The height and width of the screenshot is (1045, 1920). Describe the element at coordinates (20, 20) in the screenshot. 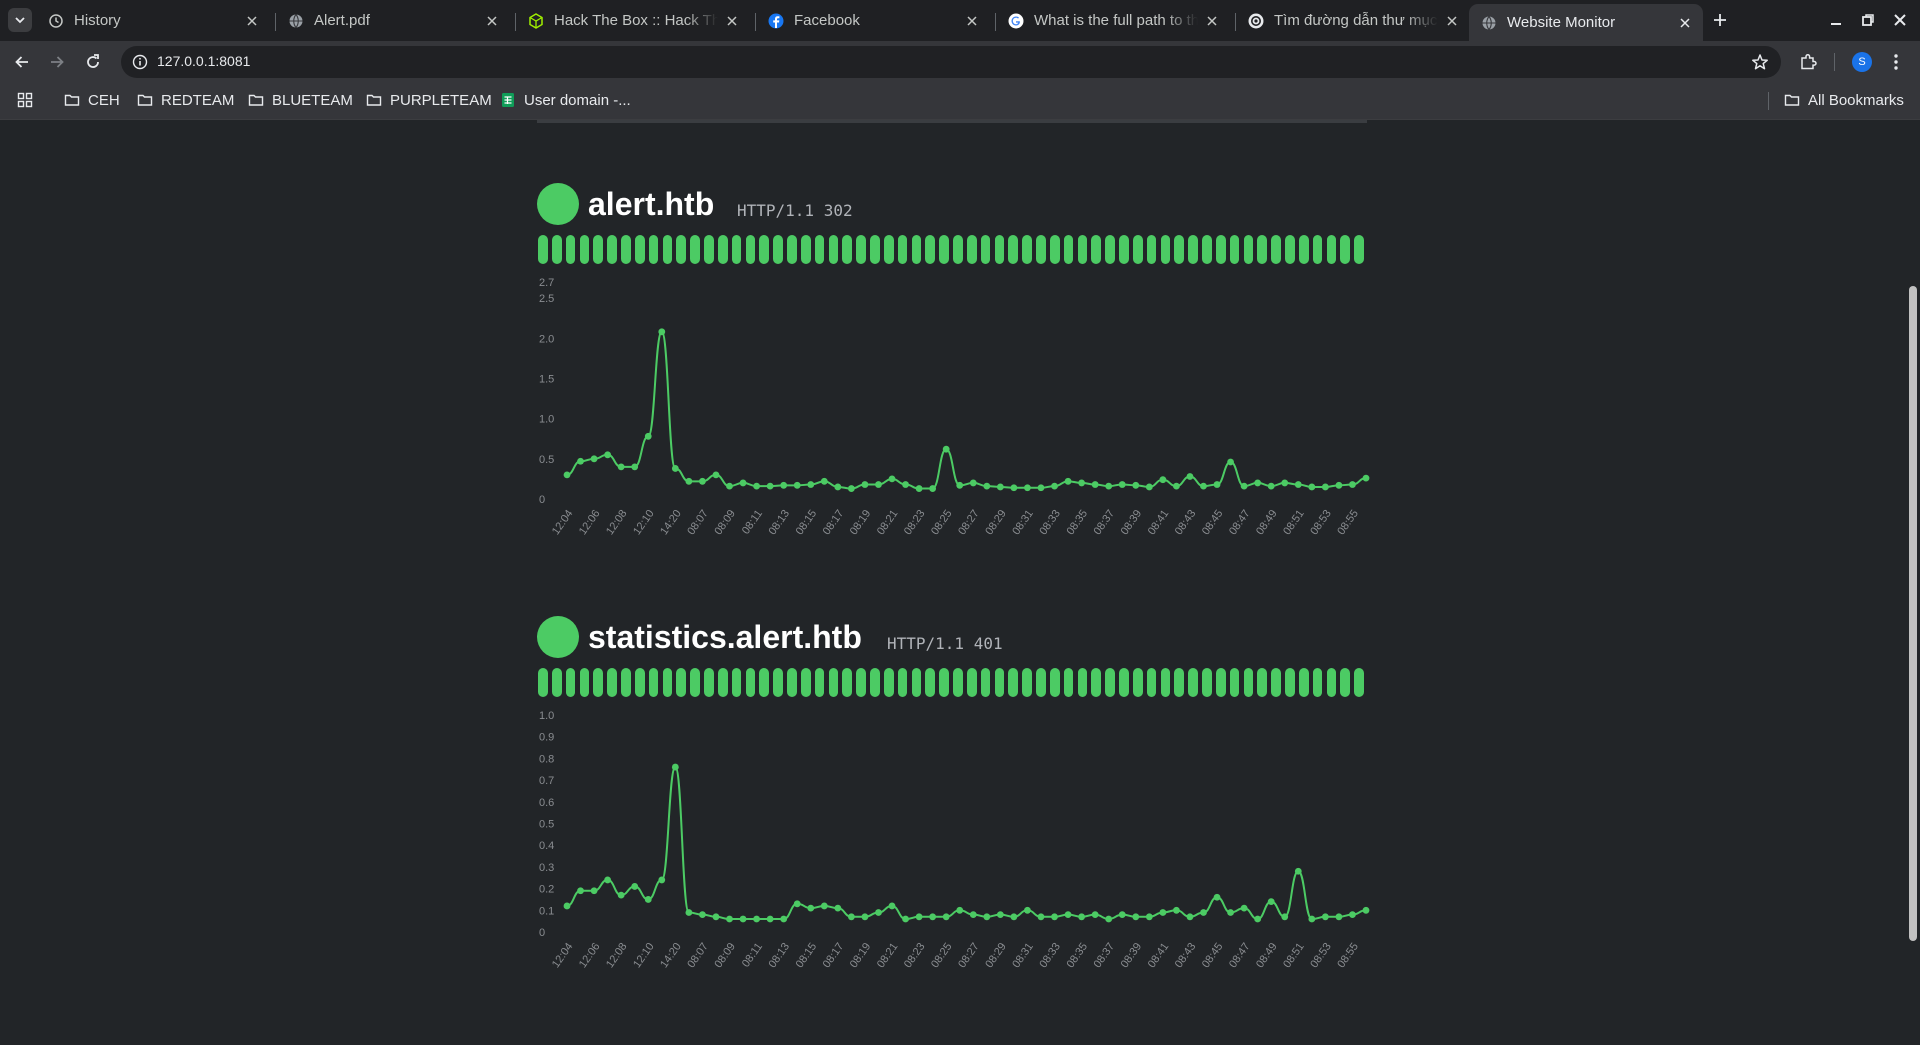

I see `tab-search-button` at that location.